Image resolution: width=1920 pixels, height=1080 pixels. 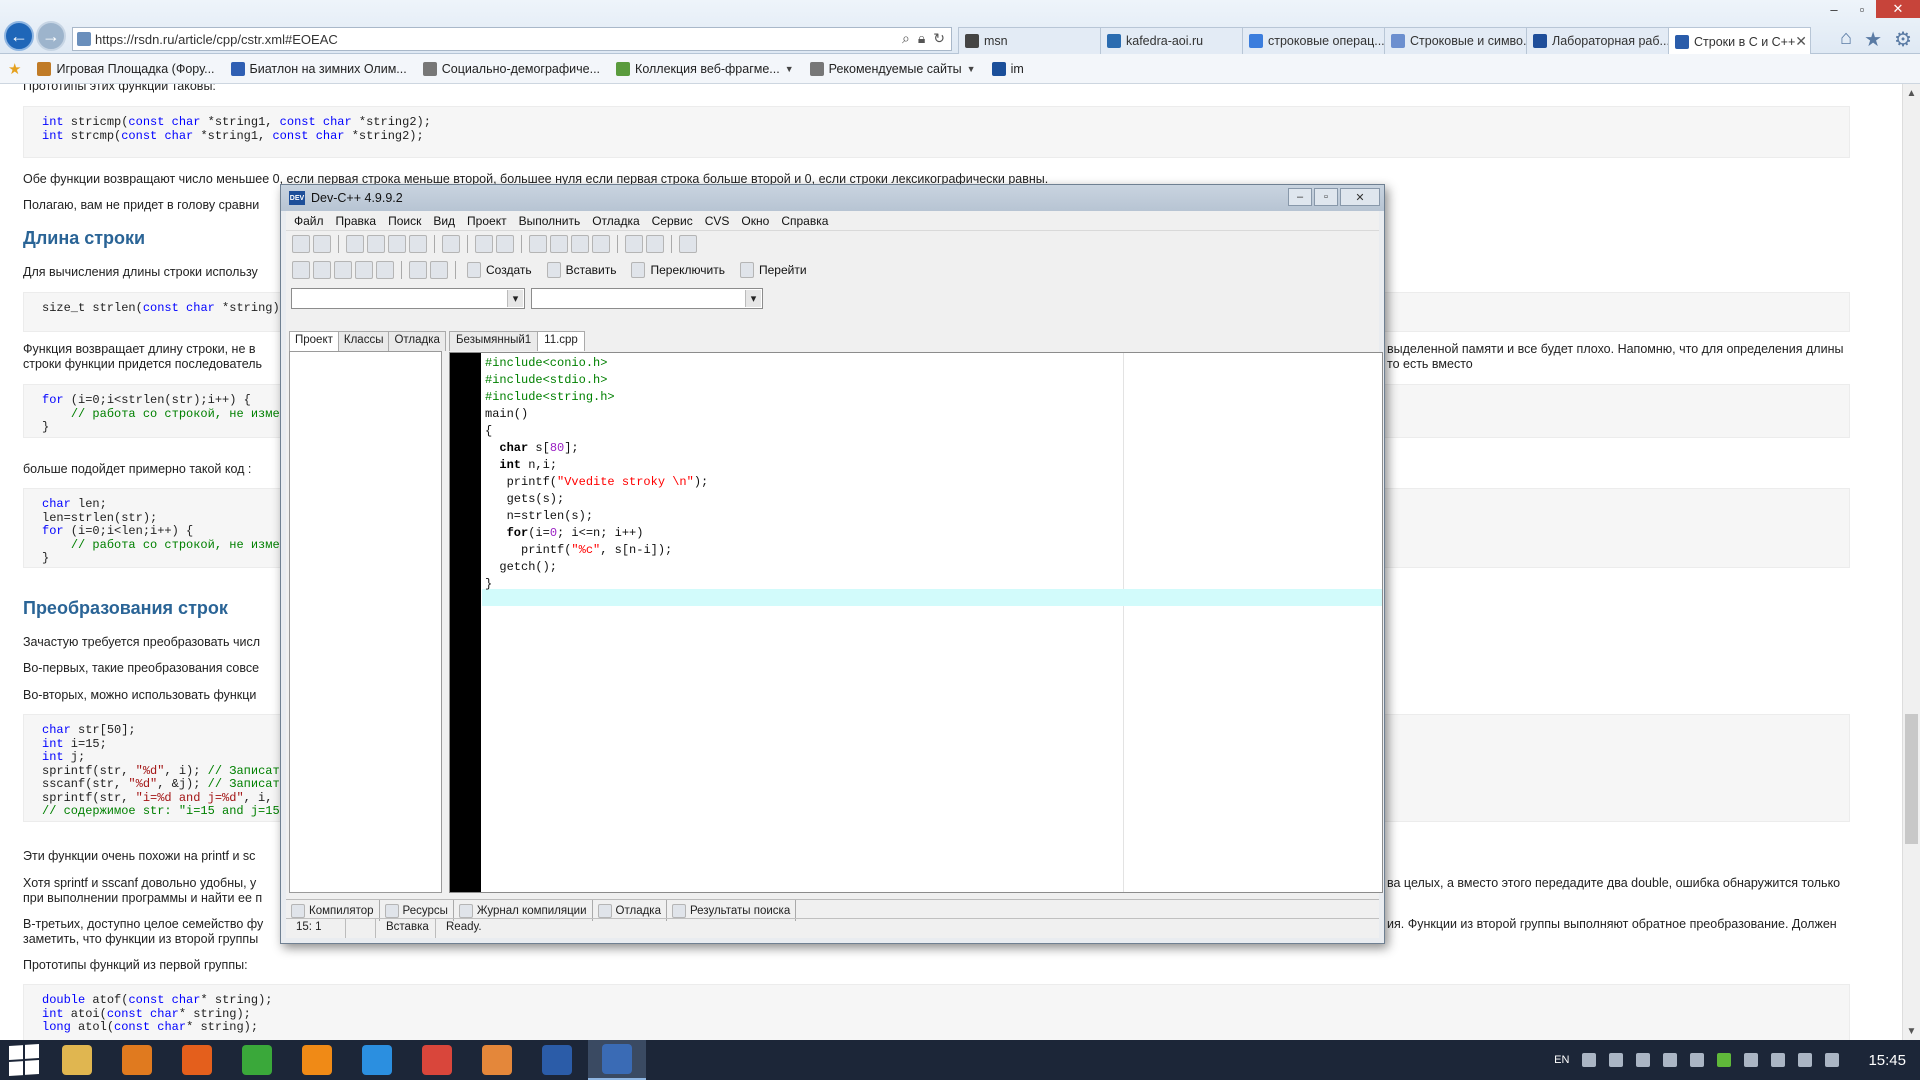 What do you see at coordinates (14, 69) in the screenshot?
I see `add-favorite-star-icon: ★` at bounding box center [14, 69].